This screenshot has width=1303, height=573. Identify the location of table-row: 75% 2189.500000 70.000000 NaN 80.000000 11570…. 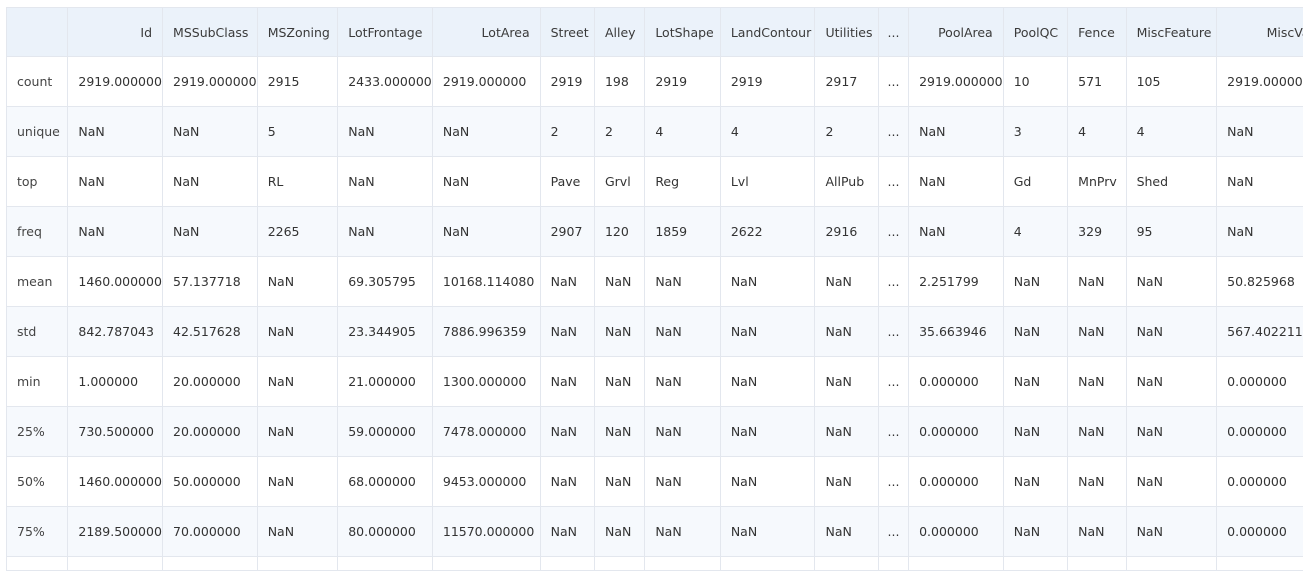
(654, 531).